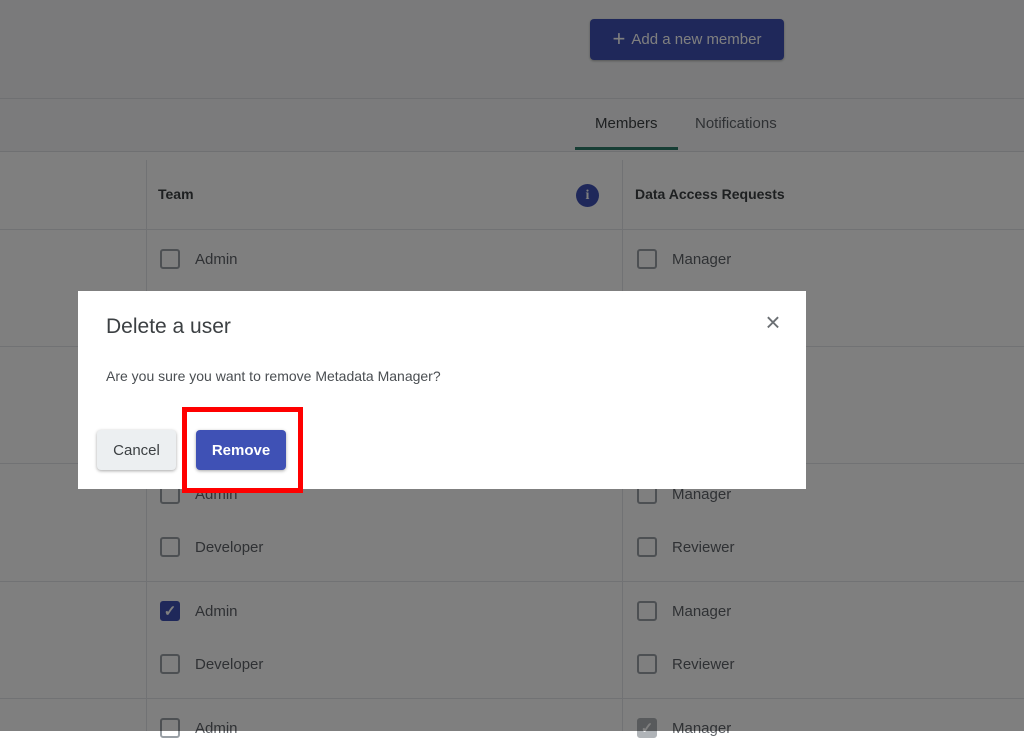 This screenshot has height=738, width=1024. Describe the element at coordinates (136, 450) in the screenshot. I see `cancel-button: Cancel` at that location.